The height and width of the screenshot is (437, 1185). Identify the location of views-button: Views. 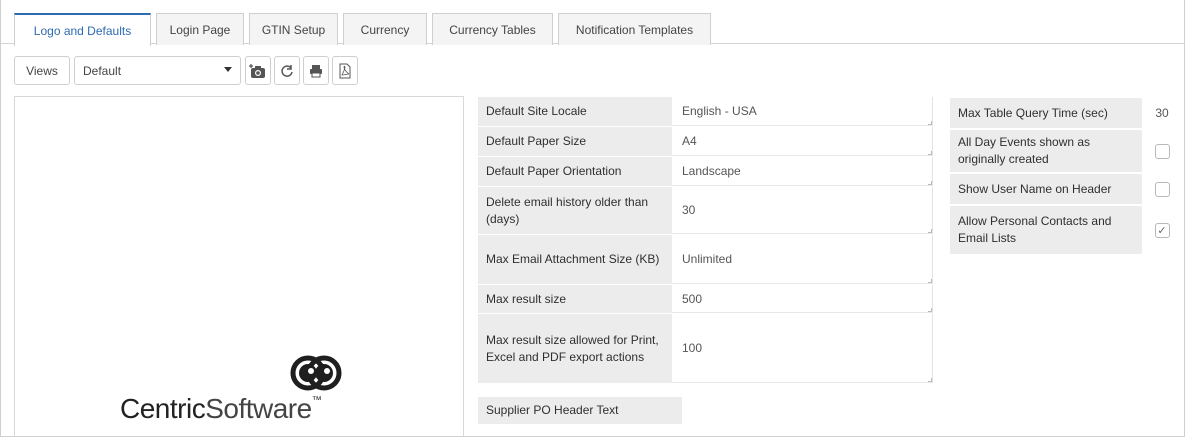
(42, 70).